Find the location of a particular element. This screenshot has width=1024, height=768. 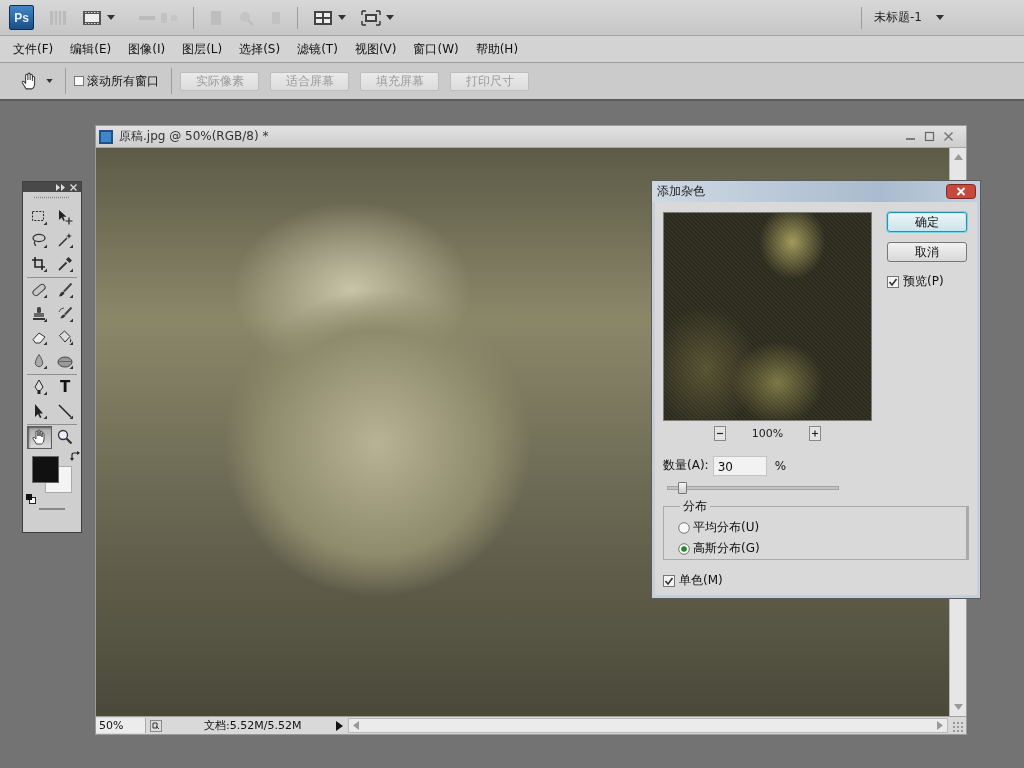

amount-label: 数量(A): is located at coordinates (686, 465).